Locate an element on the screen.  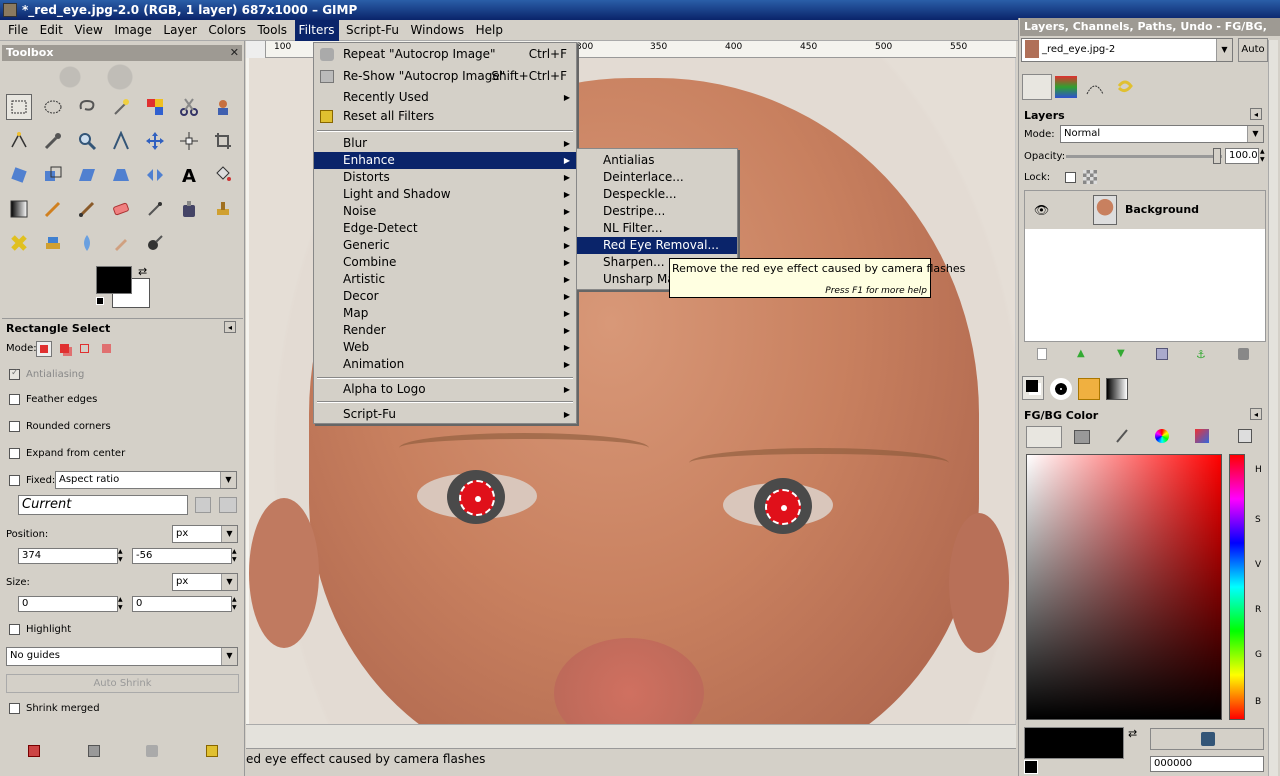
menu-windows: Windows is located at coordinates (438, 30).